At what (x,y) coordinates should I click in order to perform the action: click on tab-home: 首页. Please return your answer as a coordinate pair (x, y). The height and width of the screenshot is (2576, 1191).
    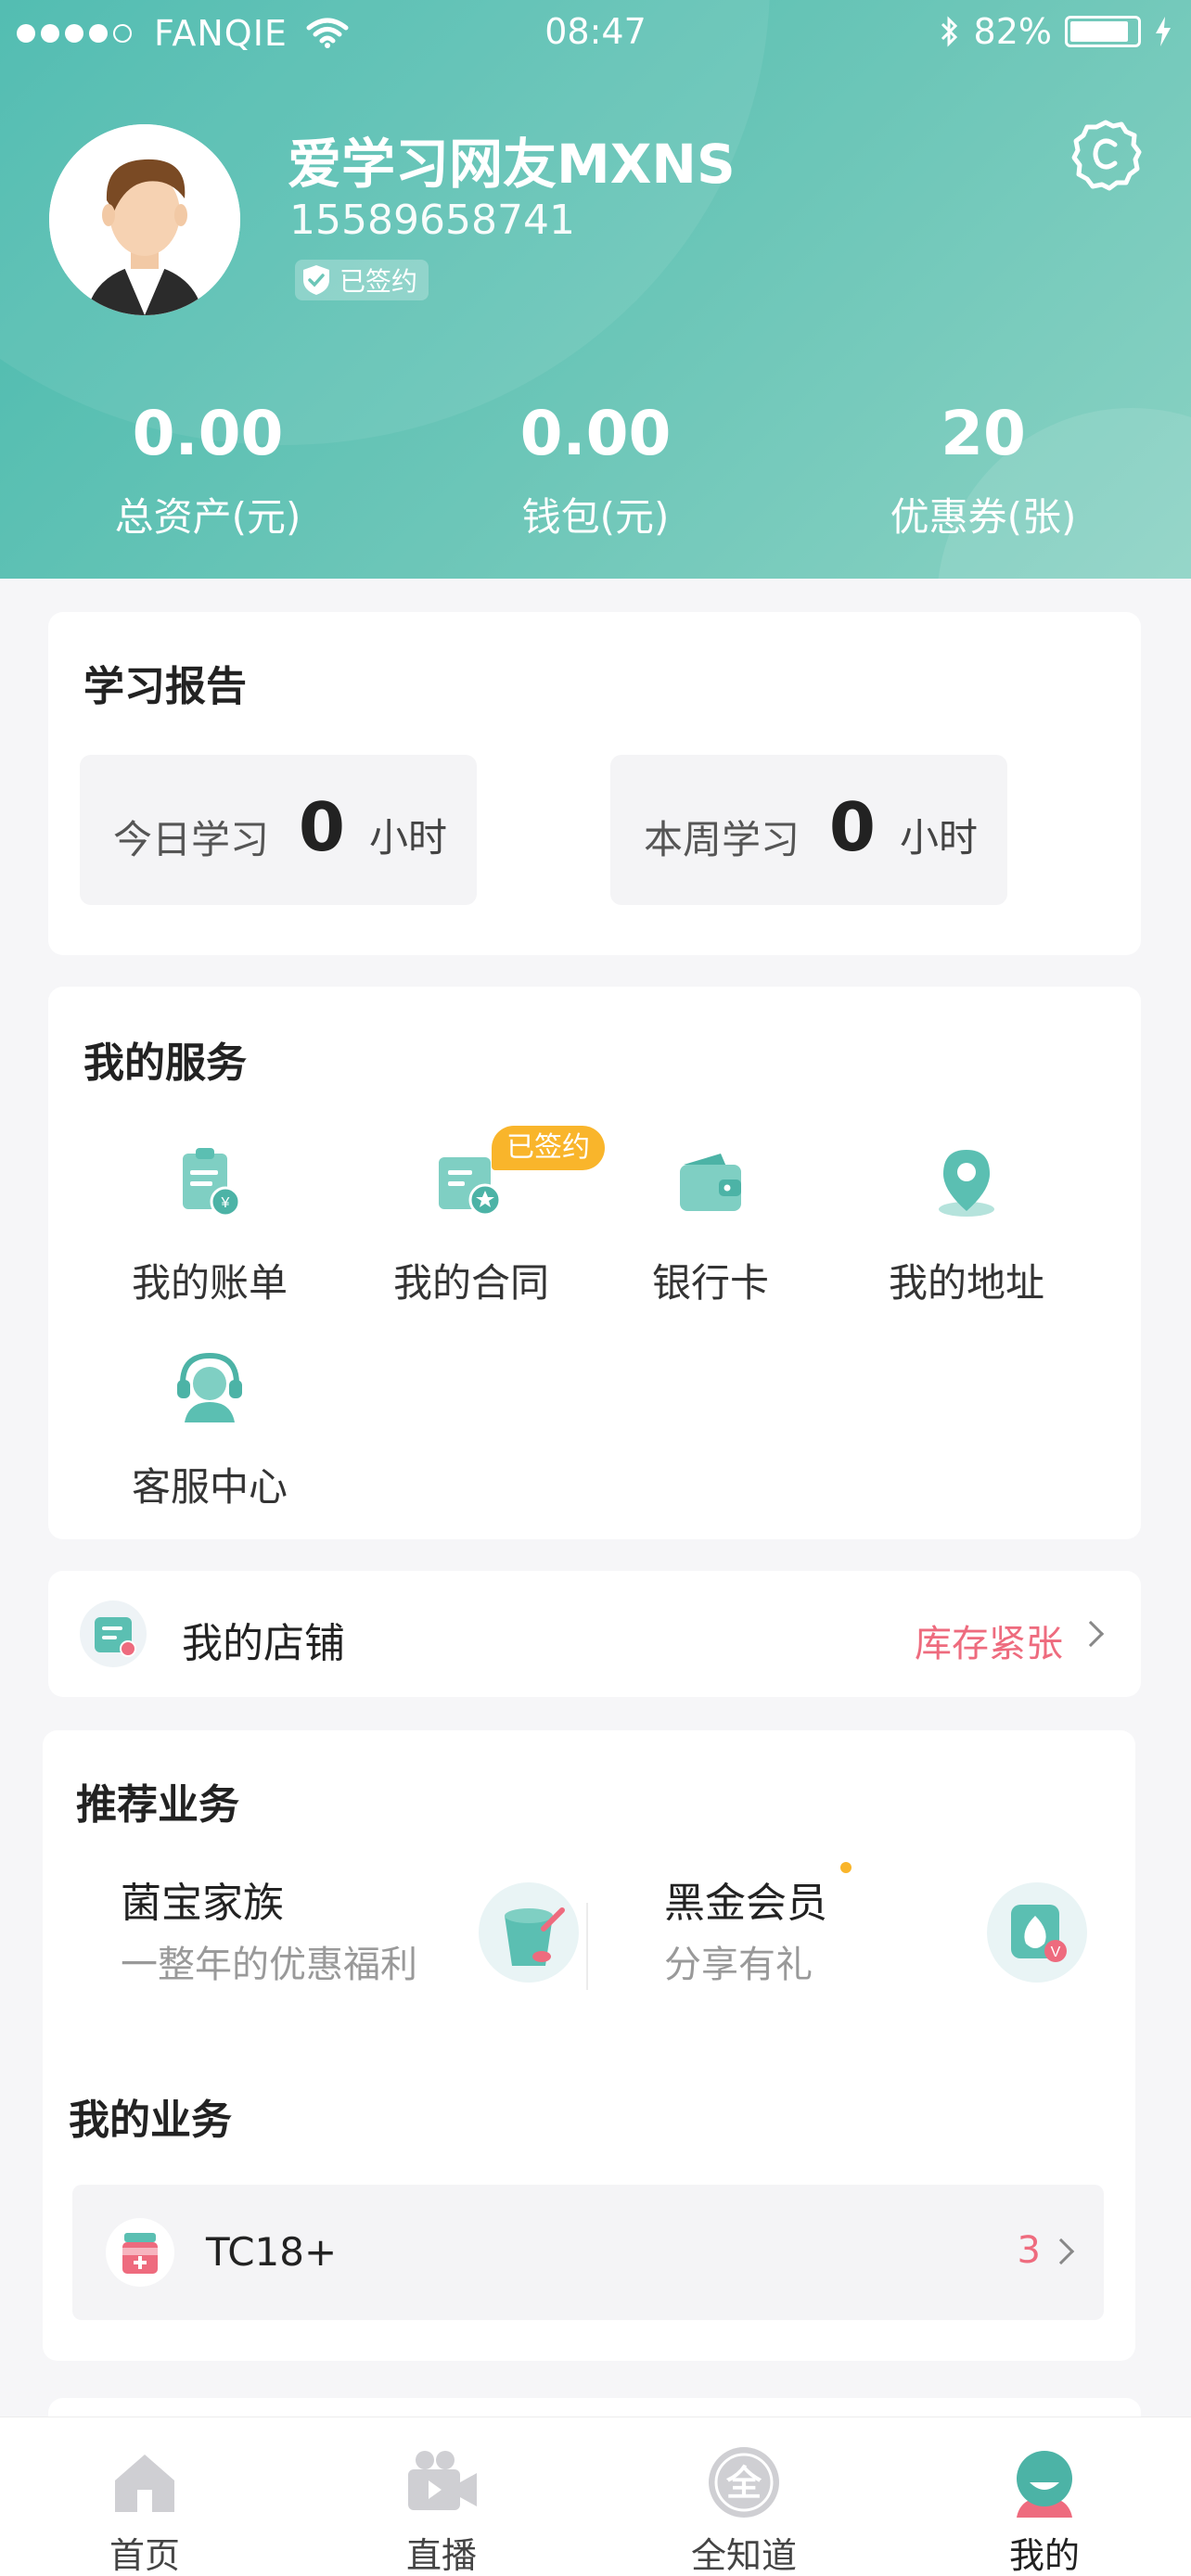
    Looking at the image, I should click on (145, 2497).